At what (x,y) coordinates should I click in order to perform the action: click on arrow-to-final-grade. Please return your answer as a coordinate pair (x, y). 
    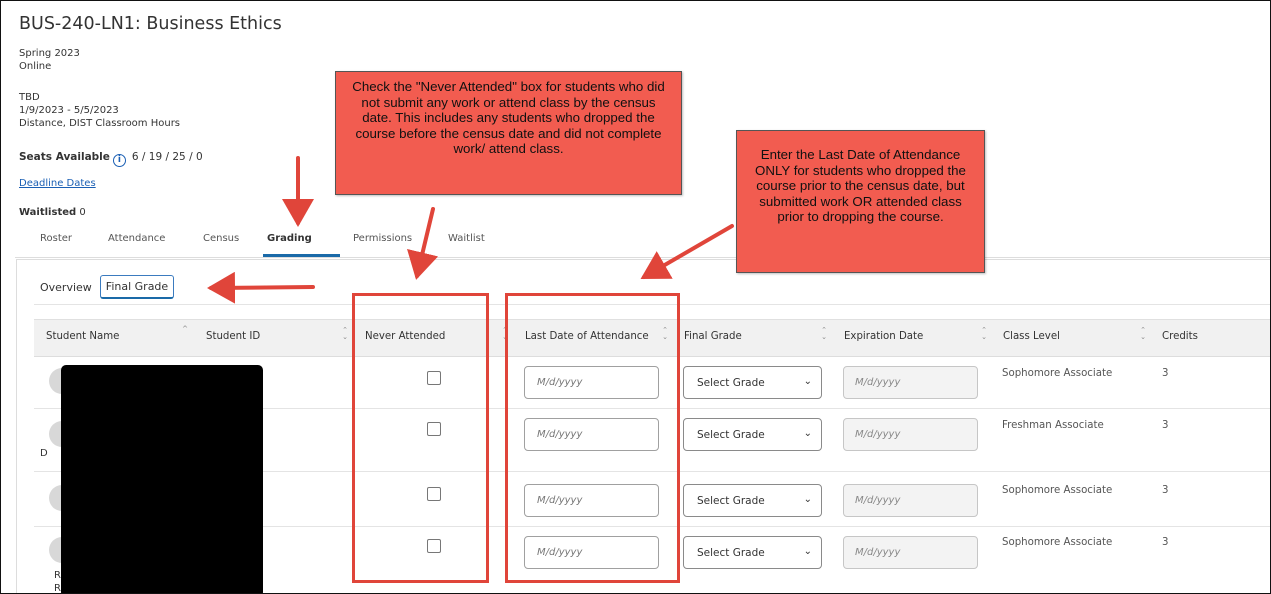
    Looking at the image, I should click on (261, 287).